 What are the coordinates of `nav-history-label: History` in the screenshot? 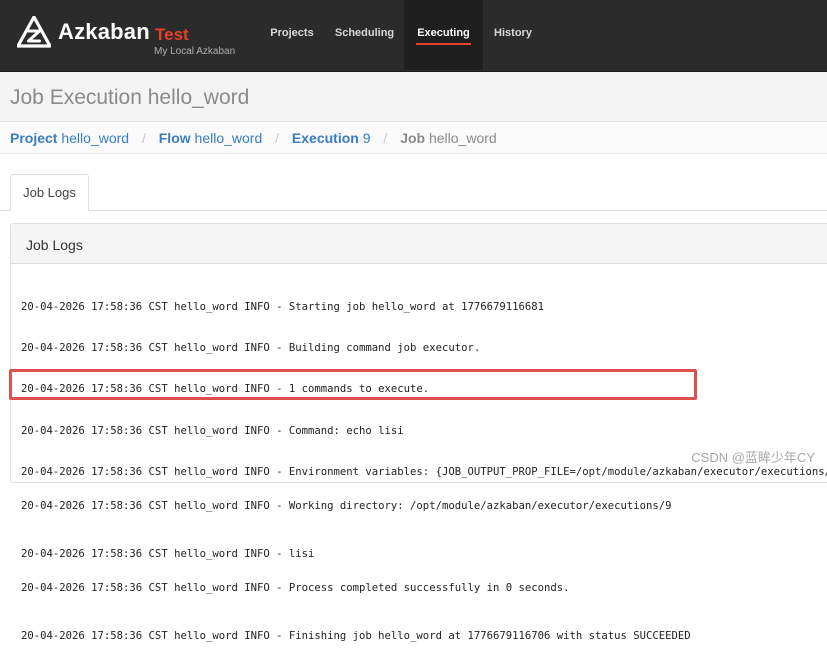 It's located at (513, 33).